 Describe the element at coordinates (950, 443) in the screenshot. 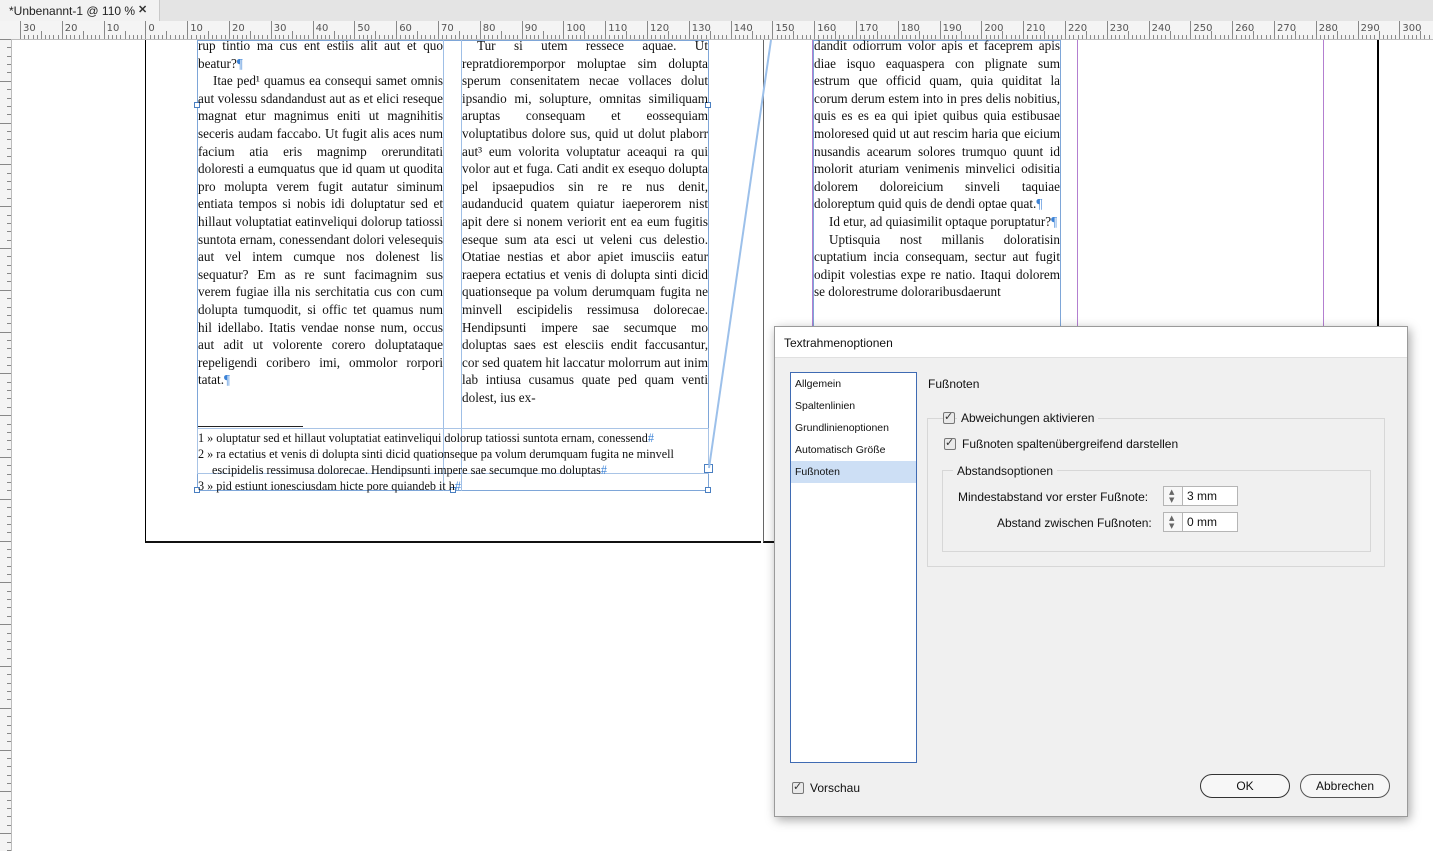

I see `span-columns-checkbox` at that location.